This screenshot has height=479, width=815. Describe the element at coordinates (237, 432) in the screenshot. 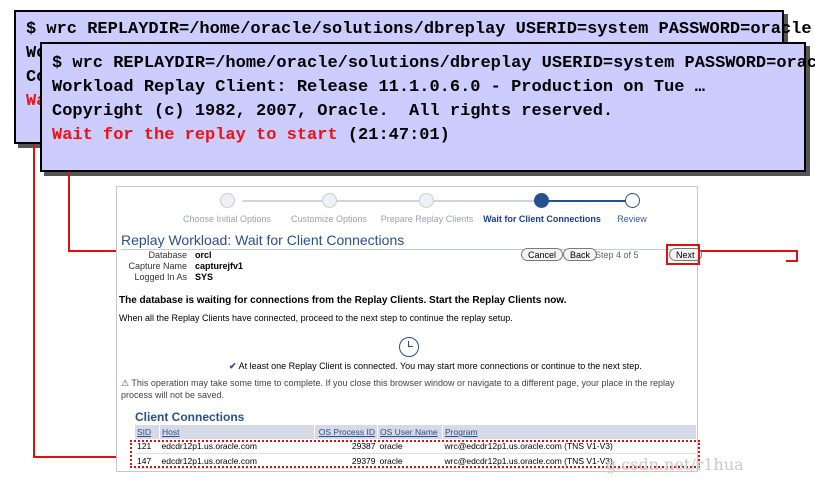

I see `column-header-host: Host` at that location.